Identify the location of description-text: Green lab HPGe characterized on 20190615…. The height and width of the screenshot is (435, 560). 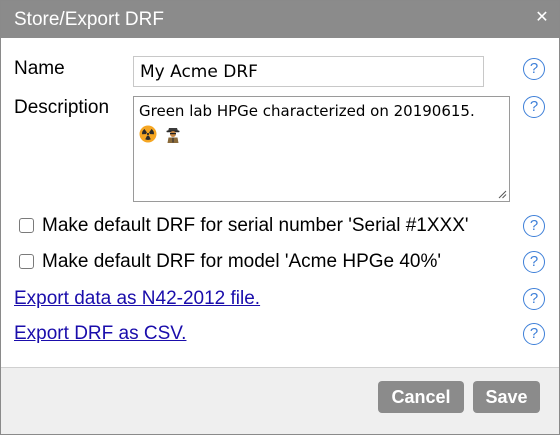
(307, 111).